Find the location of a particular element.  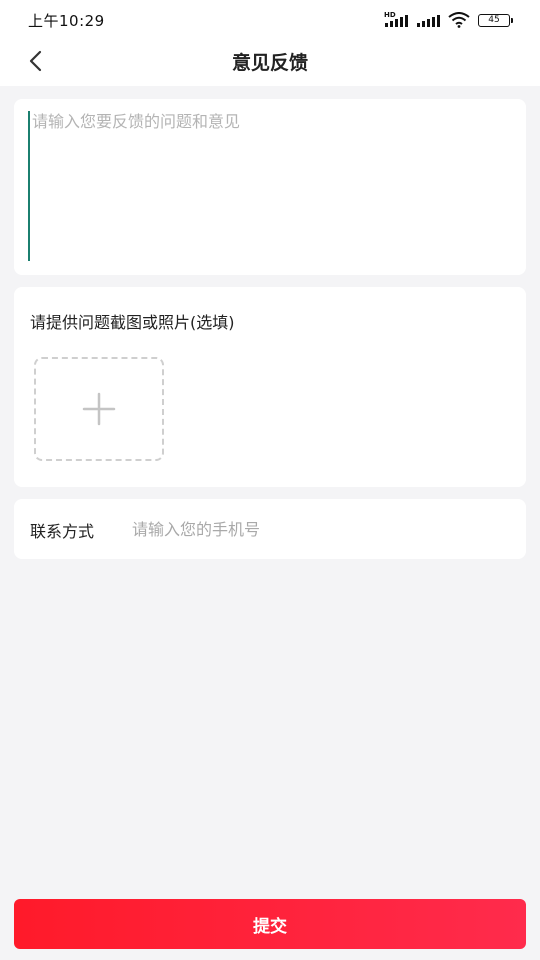

screenshot-label: 请提供问题截图或照片(选填) is located at coordinates (132, 322).